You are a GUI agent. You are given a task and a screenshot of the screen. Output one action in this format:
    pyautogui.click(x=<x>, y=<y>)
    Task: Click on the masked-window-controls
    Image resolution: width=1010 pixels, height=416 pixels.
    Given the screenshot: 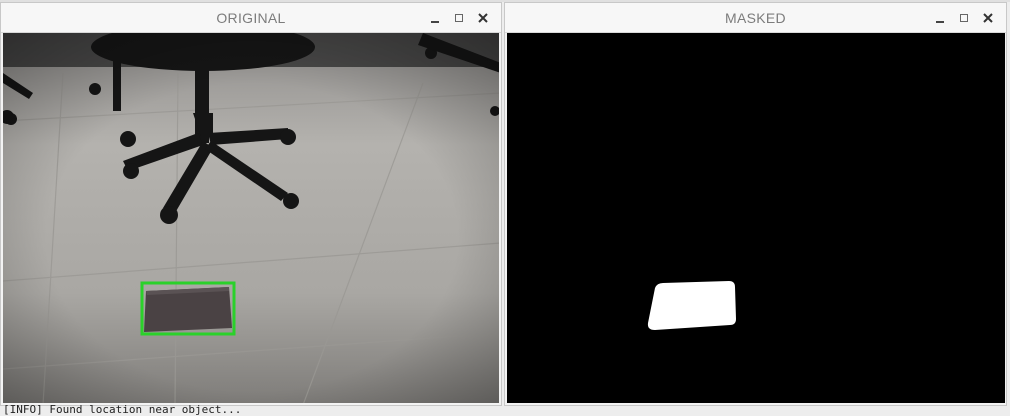 What is the action you would take?
    pyautogui.click(x=964, y=18)
    